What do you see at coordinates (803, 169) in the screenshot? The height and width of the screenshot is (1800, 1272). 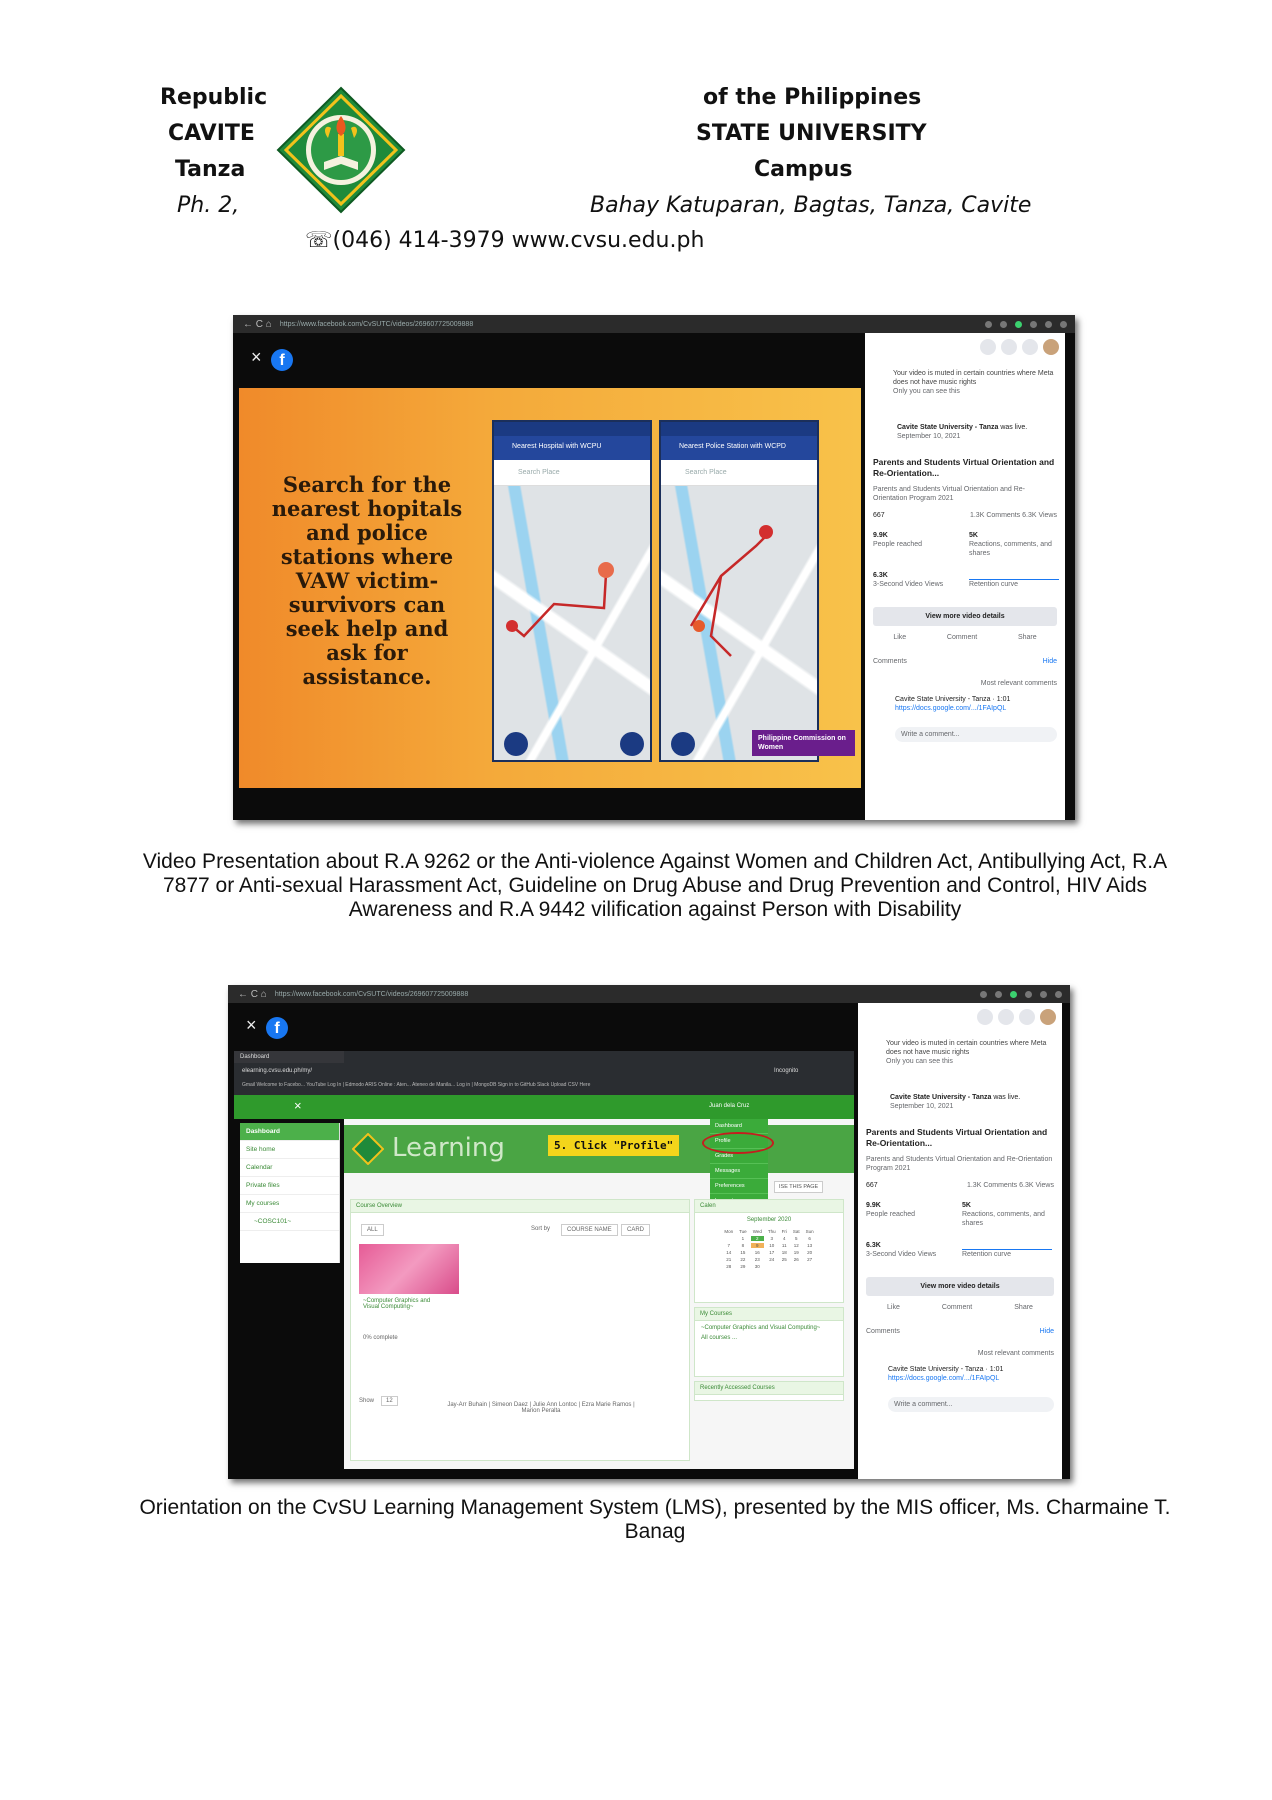 I see `letterhead-campus: Campus` at bounding box center [803, 169].